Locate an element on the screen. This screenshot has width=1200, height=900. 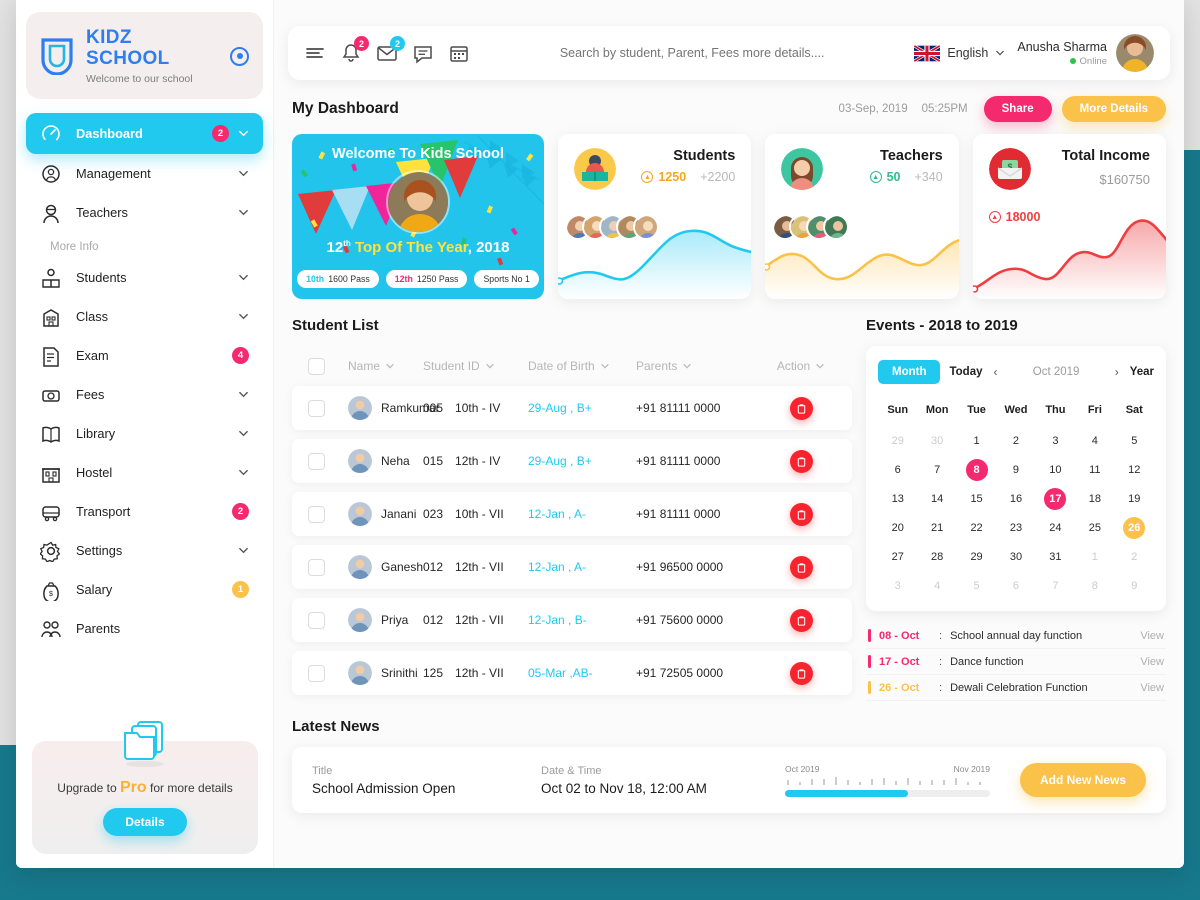
calendar-day: 12 is located at coordinates (1134, 469).